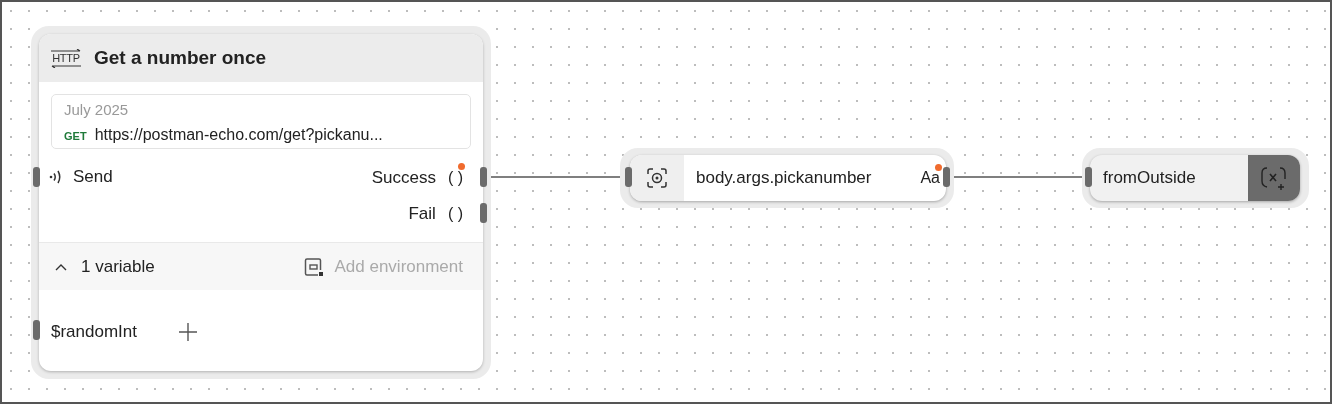 The width and height of the screenshot is (1332, 404). What do you see at coordinates (930, 178) in the screenshot?
I see `type-label: Aa` at bounding box center [930, 178].